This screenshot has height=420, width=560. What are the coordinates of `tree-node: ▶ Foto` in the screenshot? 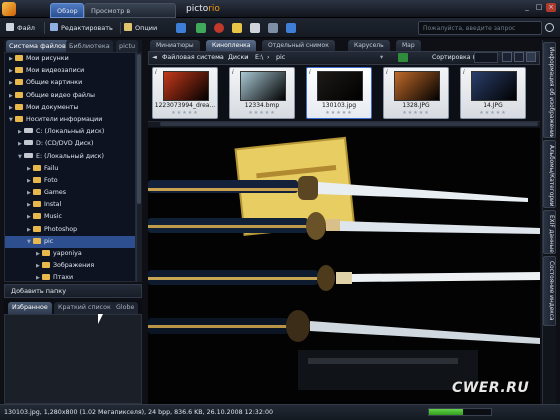 It's located at (70, 181).